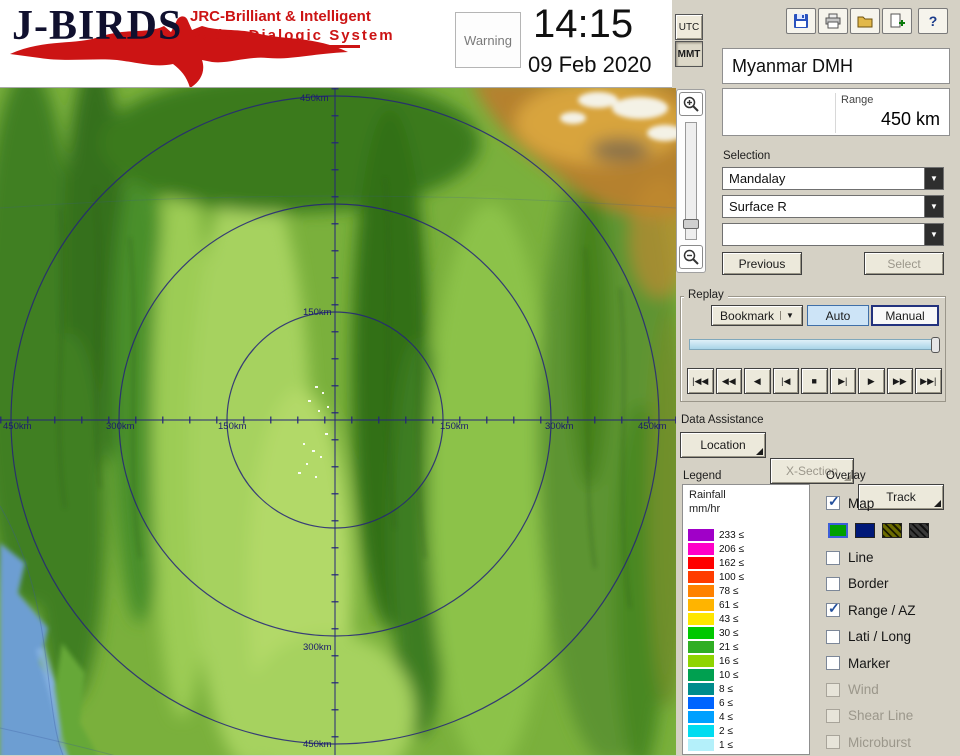  I want to click on legend-value: 4 ≤, so click(726, 717).